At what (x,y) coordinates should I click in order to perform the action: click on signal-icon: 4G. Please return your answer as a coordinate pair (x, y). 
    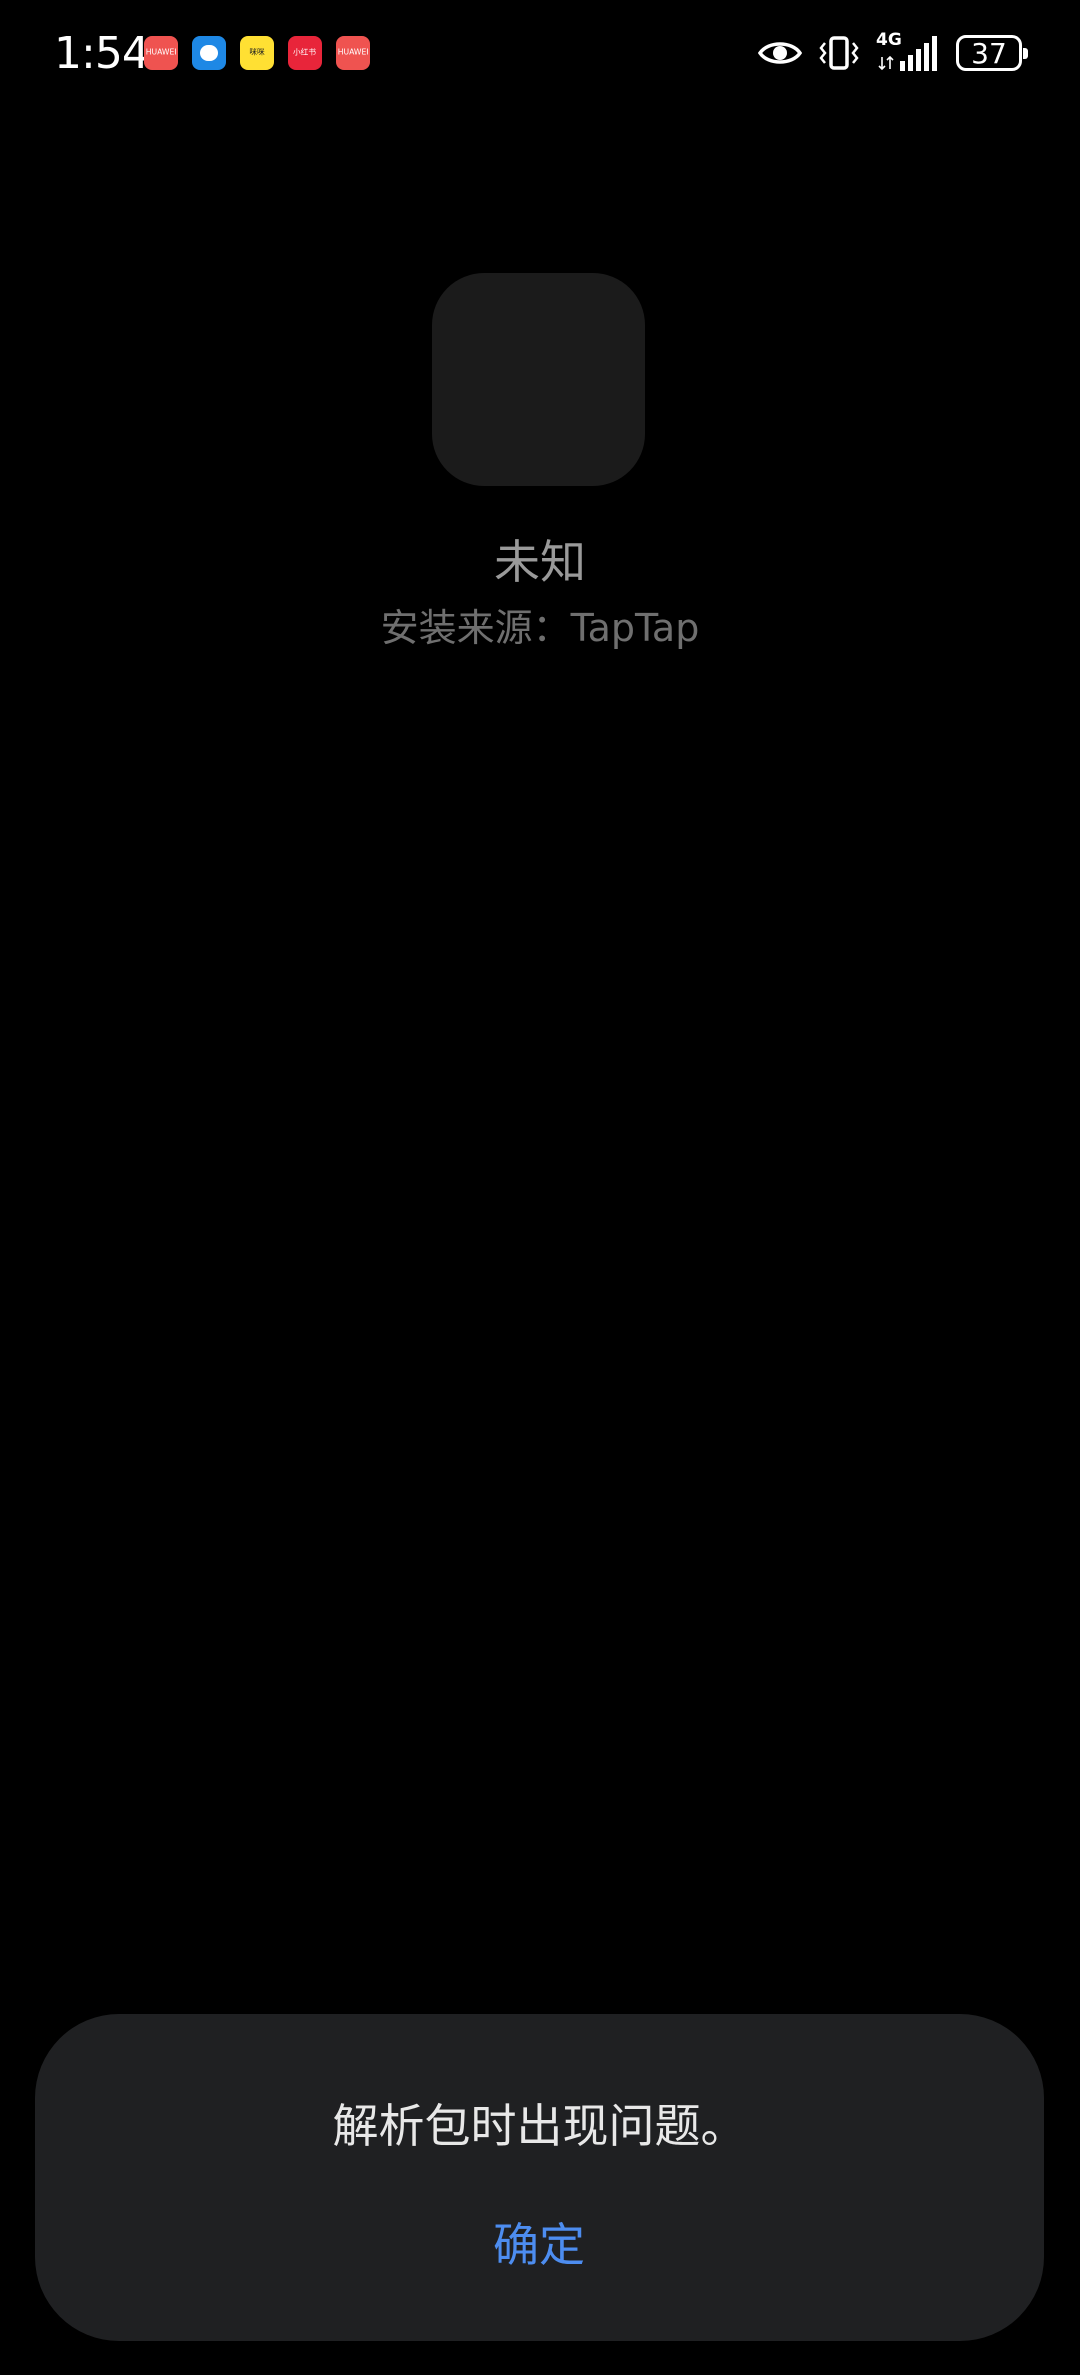
    Looking at the image, I should click on (908, 52).